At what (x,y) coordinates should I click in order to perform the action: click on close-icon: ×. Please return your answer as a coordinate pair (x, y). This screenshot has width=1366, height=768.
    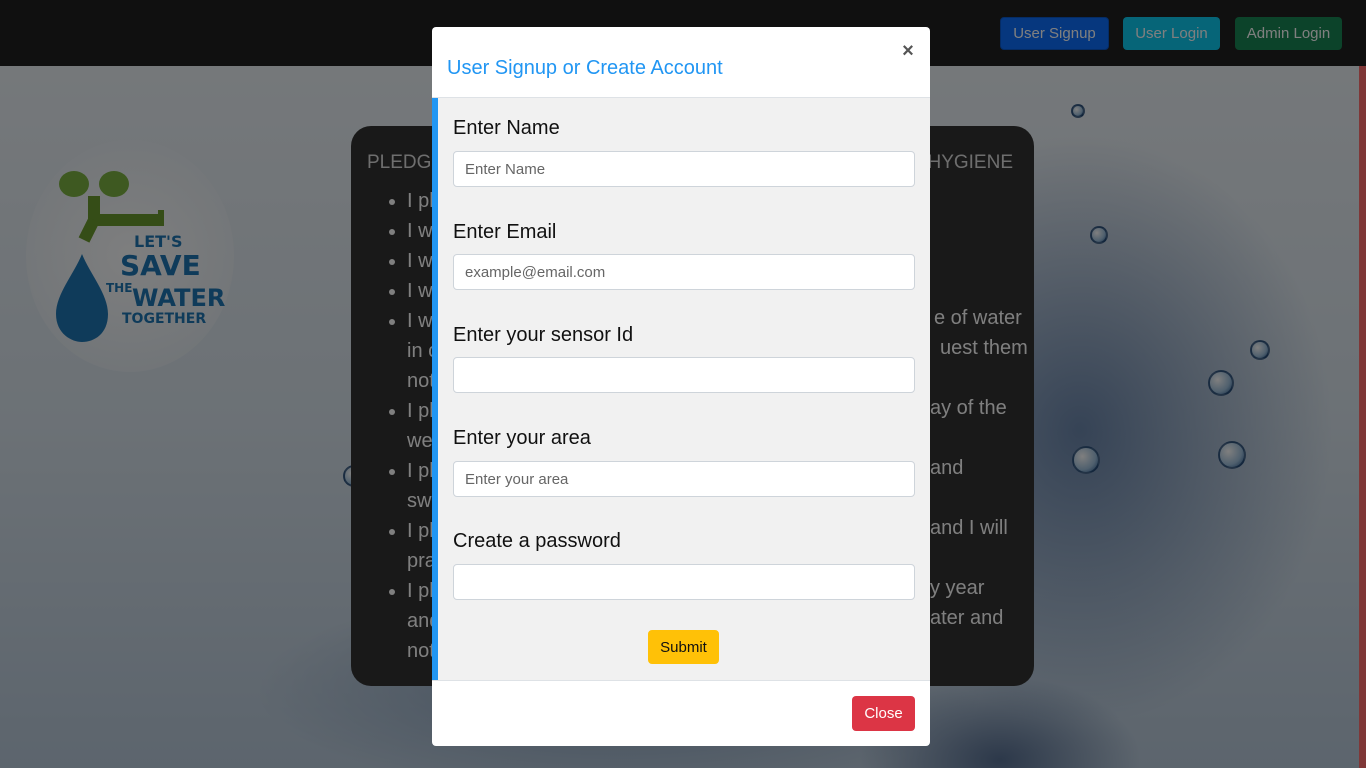
    Looking at the image, I should click on (908, 51).